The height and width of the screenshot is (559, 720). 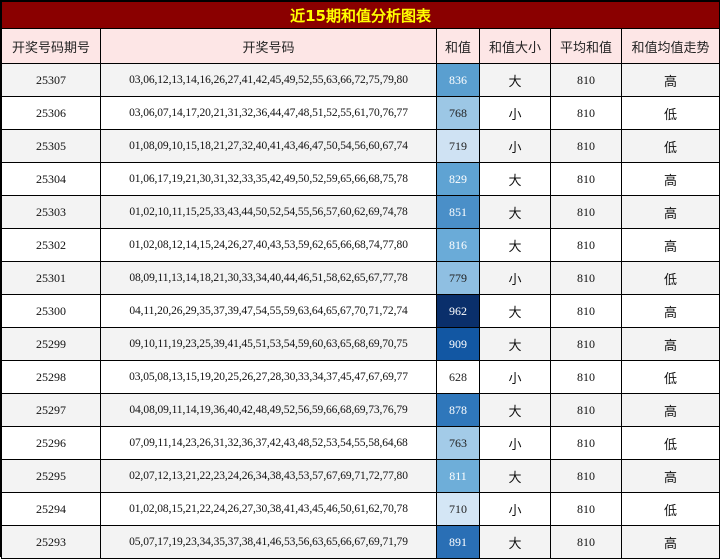 I want to click on header-average-sum: 平均和值, so click(x=586, y=46).